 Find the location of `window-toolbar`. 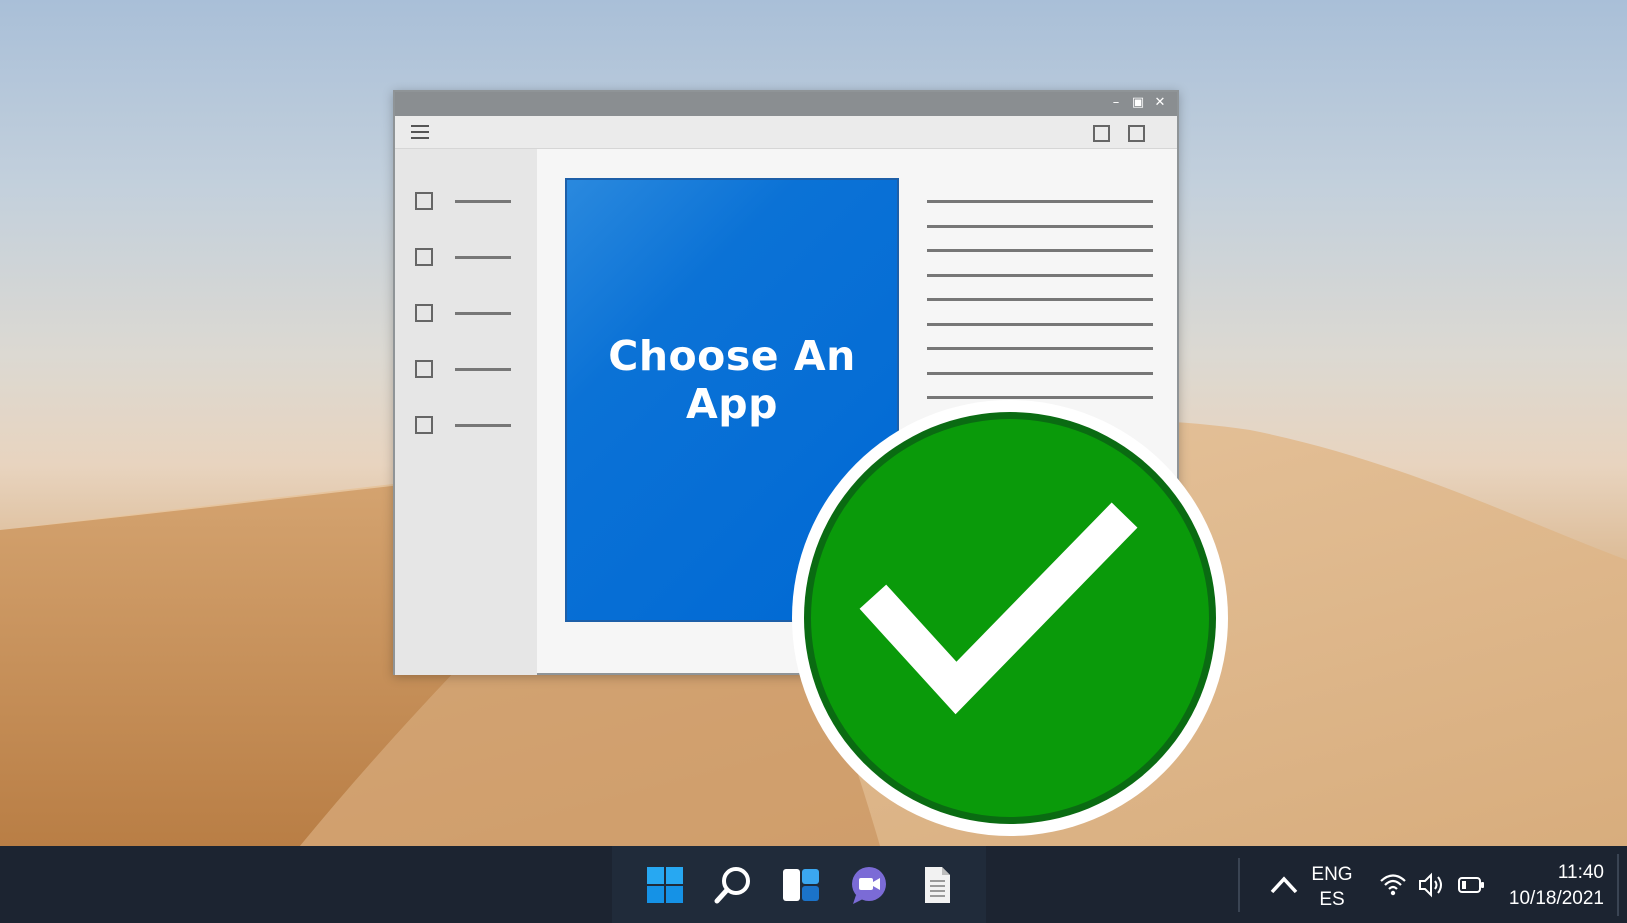

window-toolbar is located at coordinates (786, 132).